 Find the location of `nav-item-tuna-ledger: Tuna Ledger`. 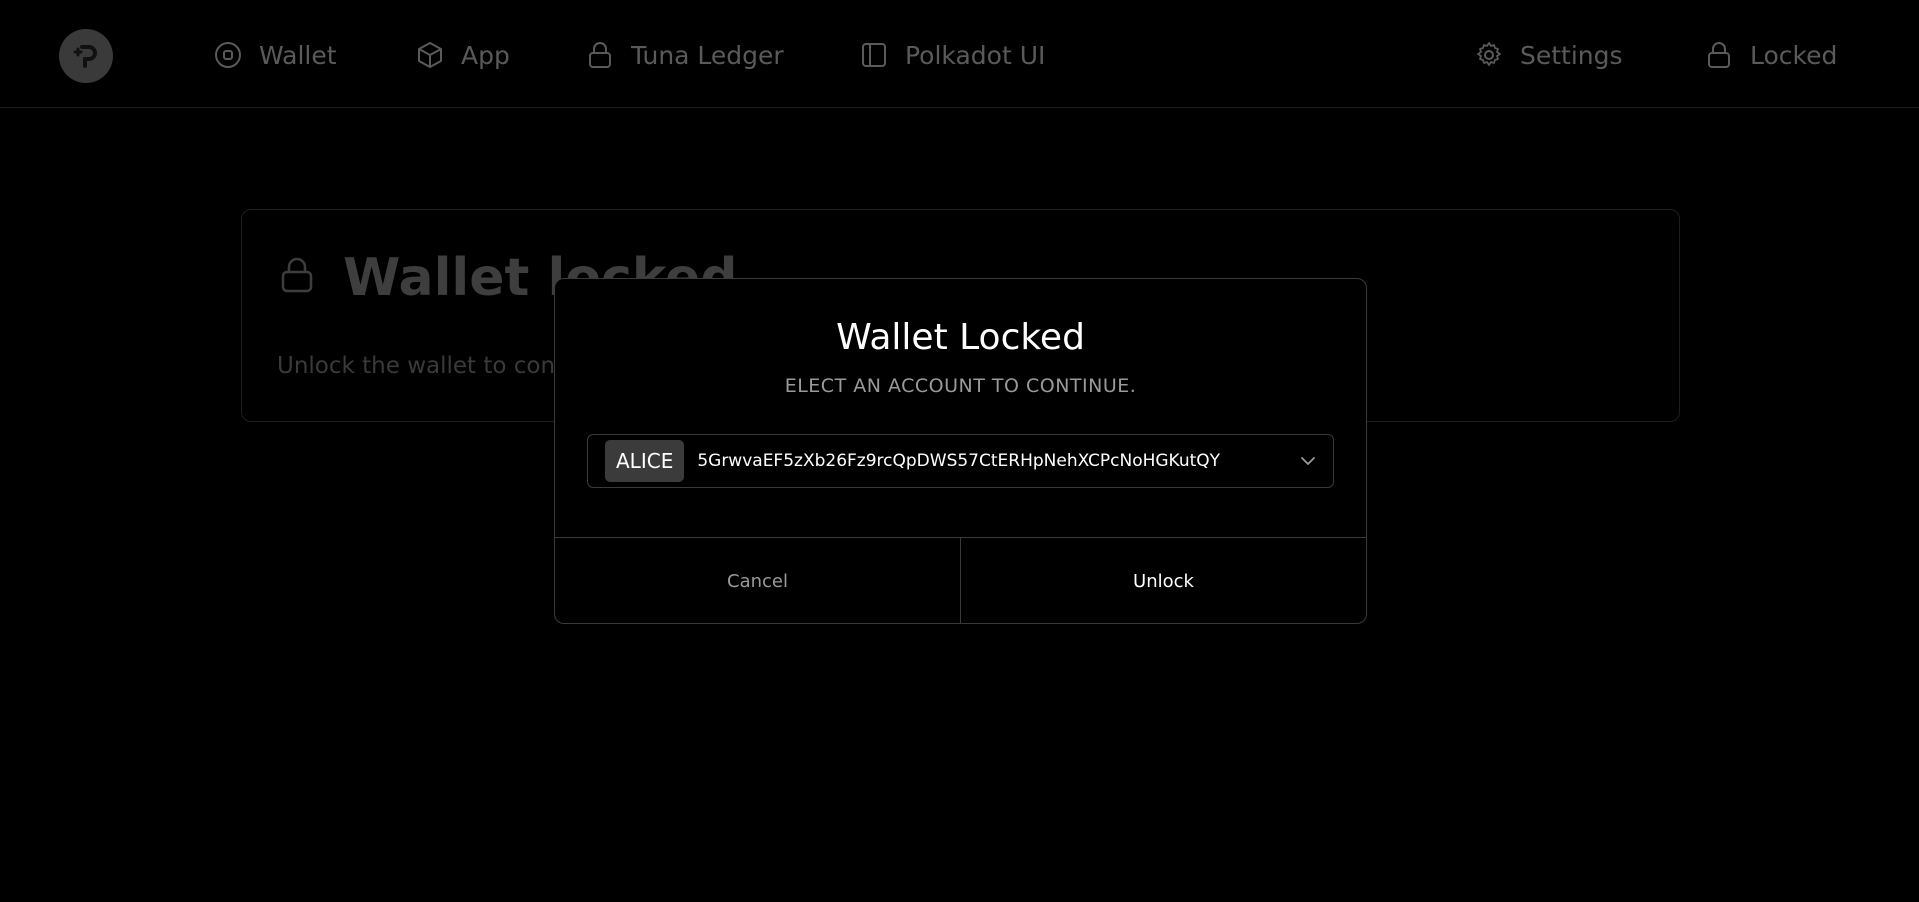

nav-item-tuna-ledger: Tuna Ledger is located at coordinates (684, 55).